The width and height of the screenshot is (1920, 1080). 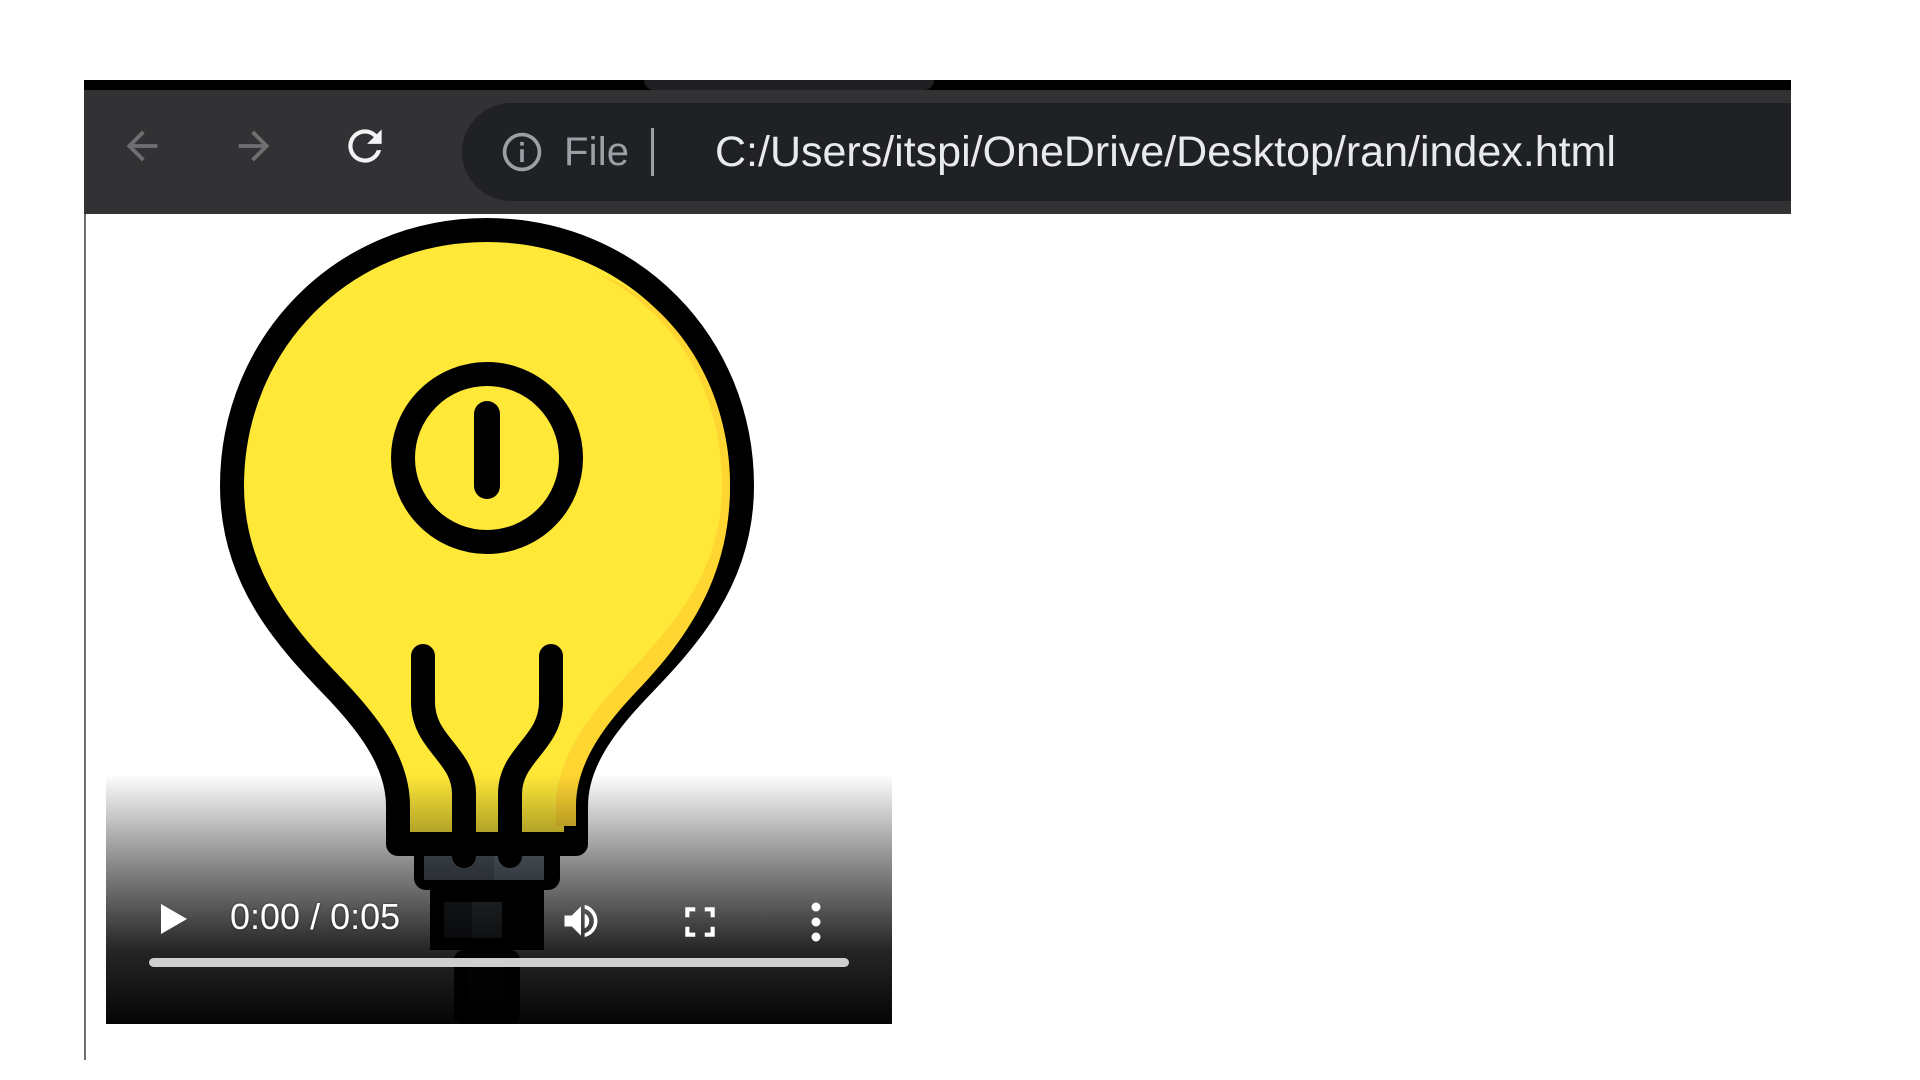 I want to click on volume-icon, so click(x=581, y=921).